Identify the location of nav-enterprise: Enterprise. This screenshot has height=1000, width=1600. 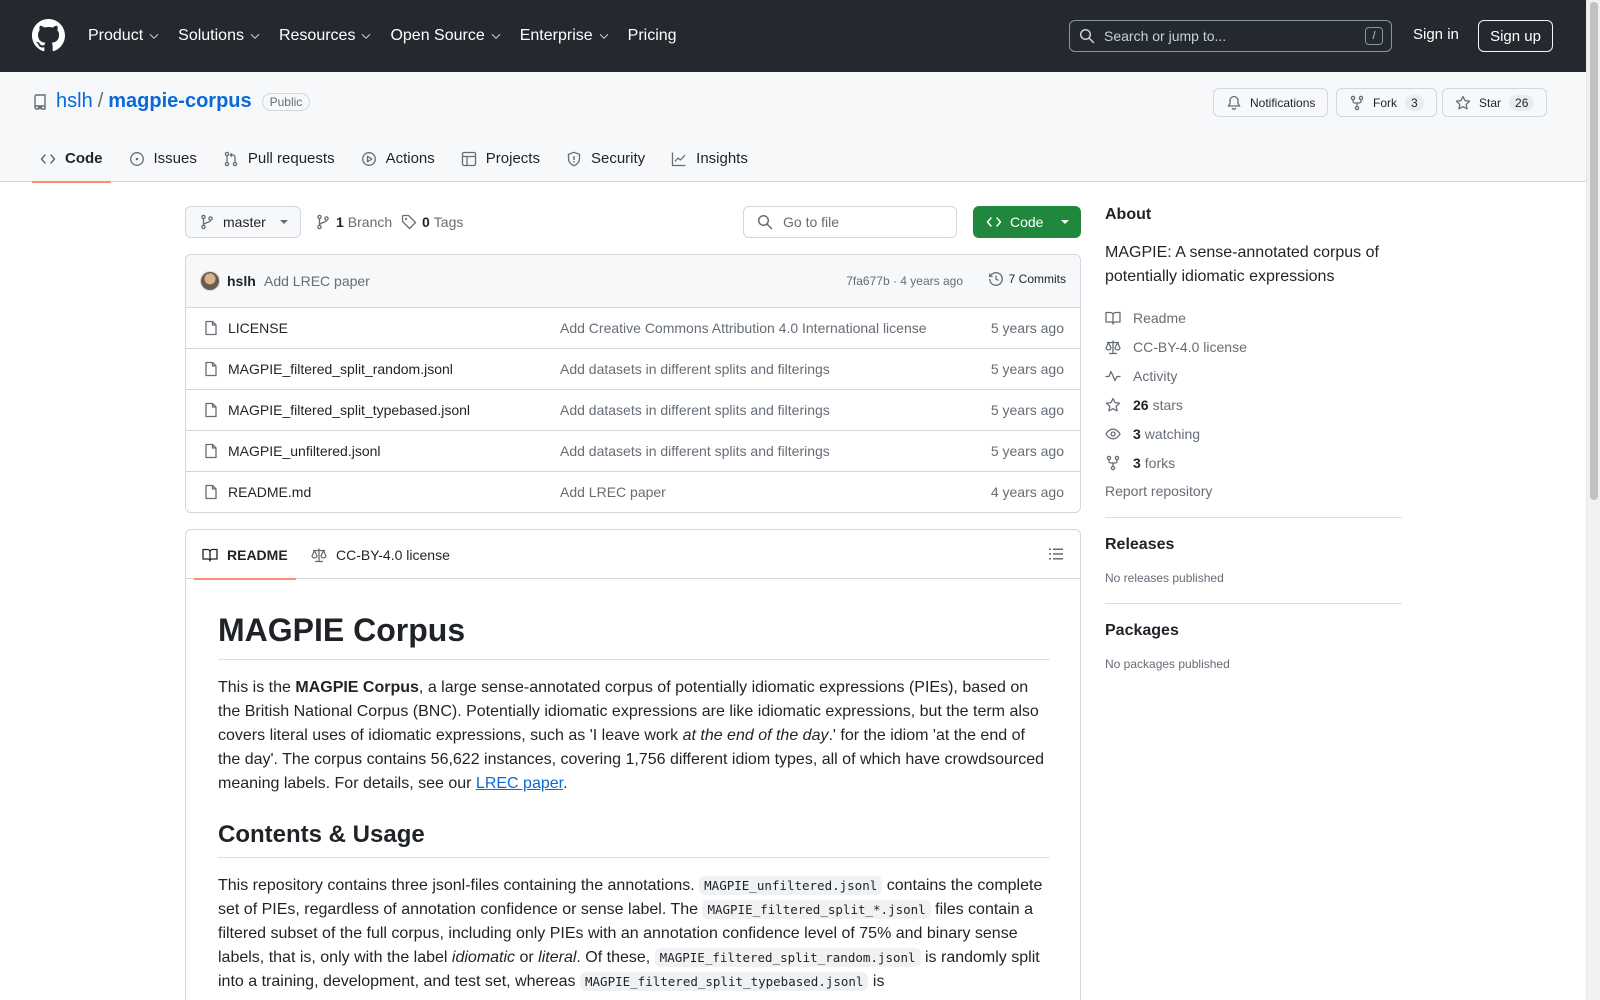
(565, 36).